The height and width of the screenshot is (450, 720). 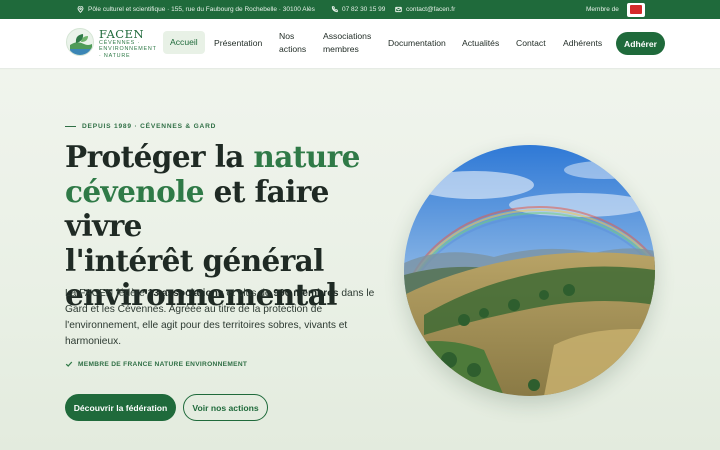 I want to click on headline-part-3: l'intérêt général, so click(x=194, y=260).